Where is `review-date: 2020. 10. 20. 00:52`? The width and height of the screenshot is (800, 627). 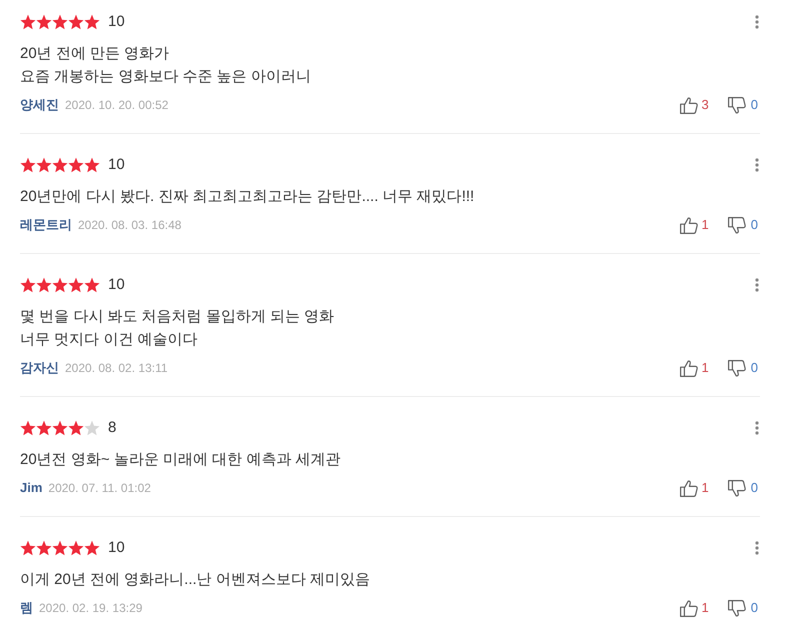 review-date: 2020. 10. 20. 00:52 is located at coordinates (116, 105).